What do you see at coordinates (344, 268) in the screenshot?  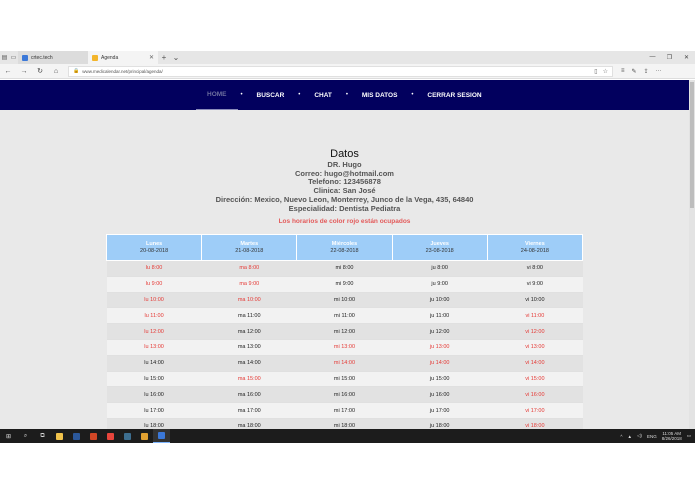 I see `time-slot-available: mi 8:00` at bounding box center [344, 268].